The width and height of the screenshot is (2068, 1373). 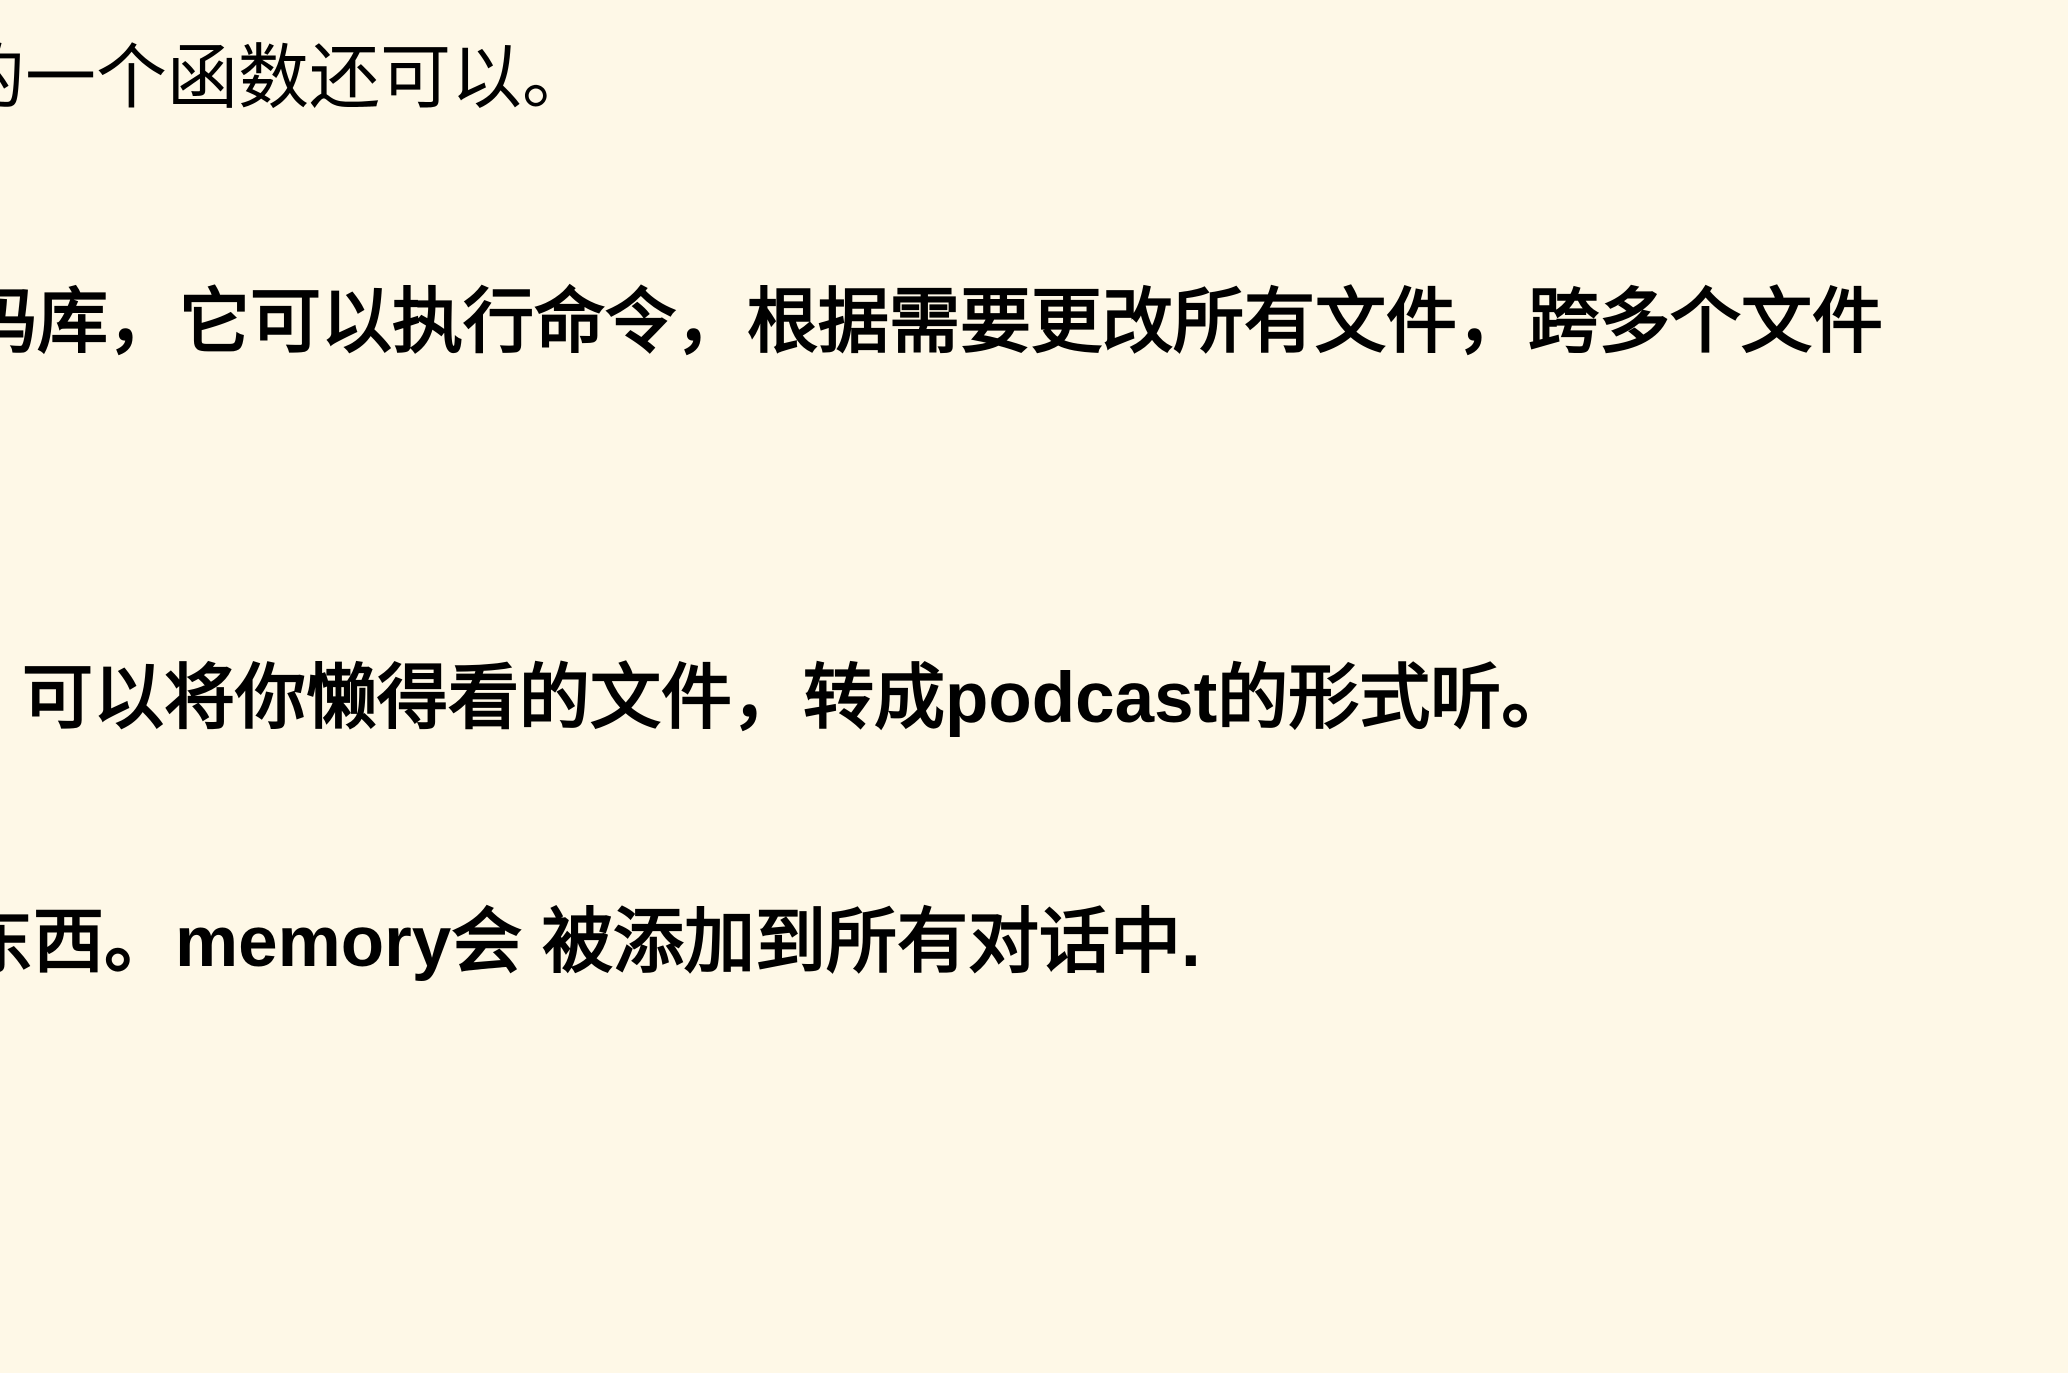 I want to click on text-line-function: 的一个函数还可以。, so click(x=297, y=78).